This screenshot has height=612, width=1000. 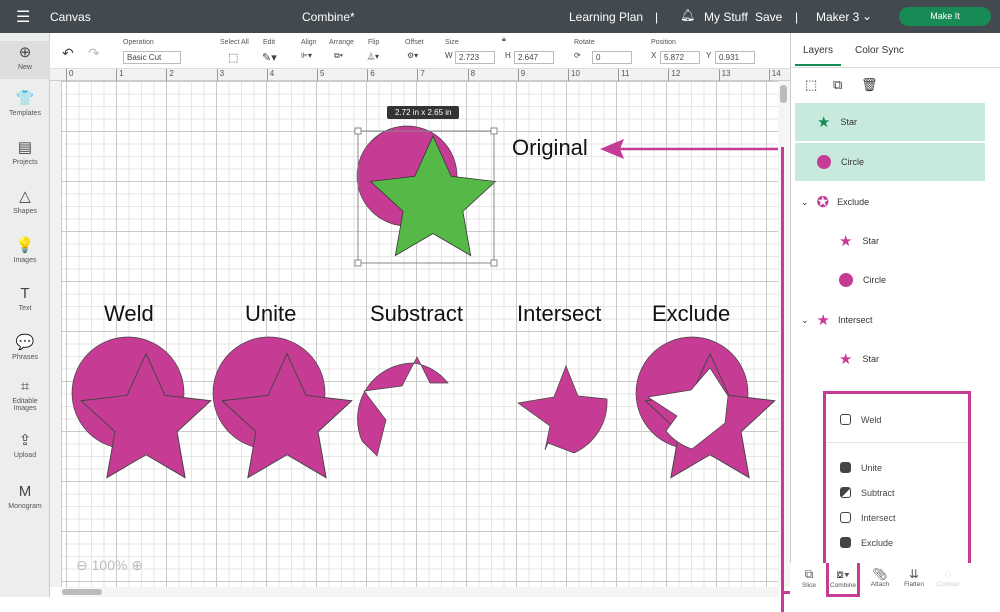 I want to click on sidebar-item-phrases: 💬 Phrases, so click(x=25, y=347).